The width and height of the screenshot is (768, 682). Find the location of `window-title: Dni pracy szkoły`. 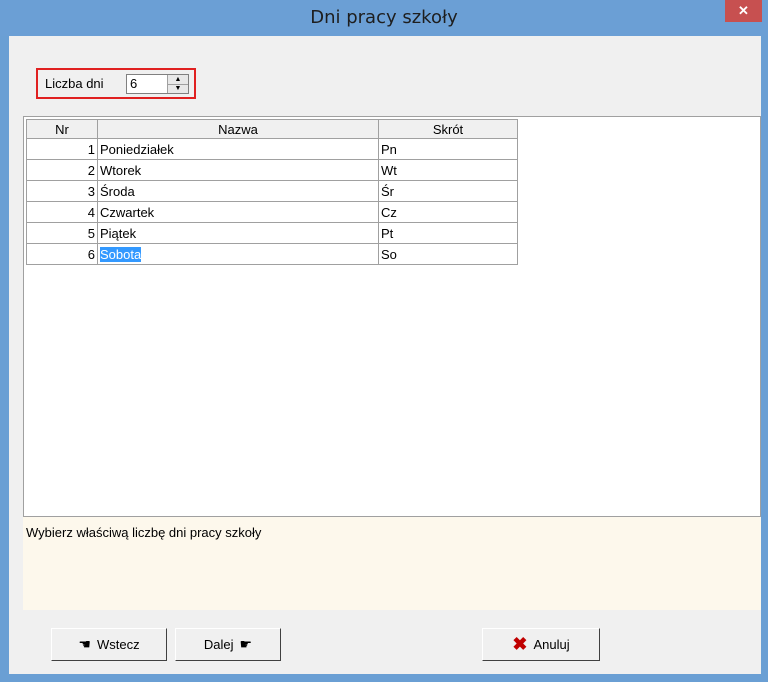

window-title: Dni pracy szkoły is located at coordinates (384, 17).